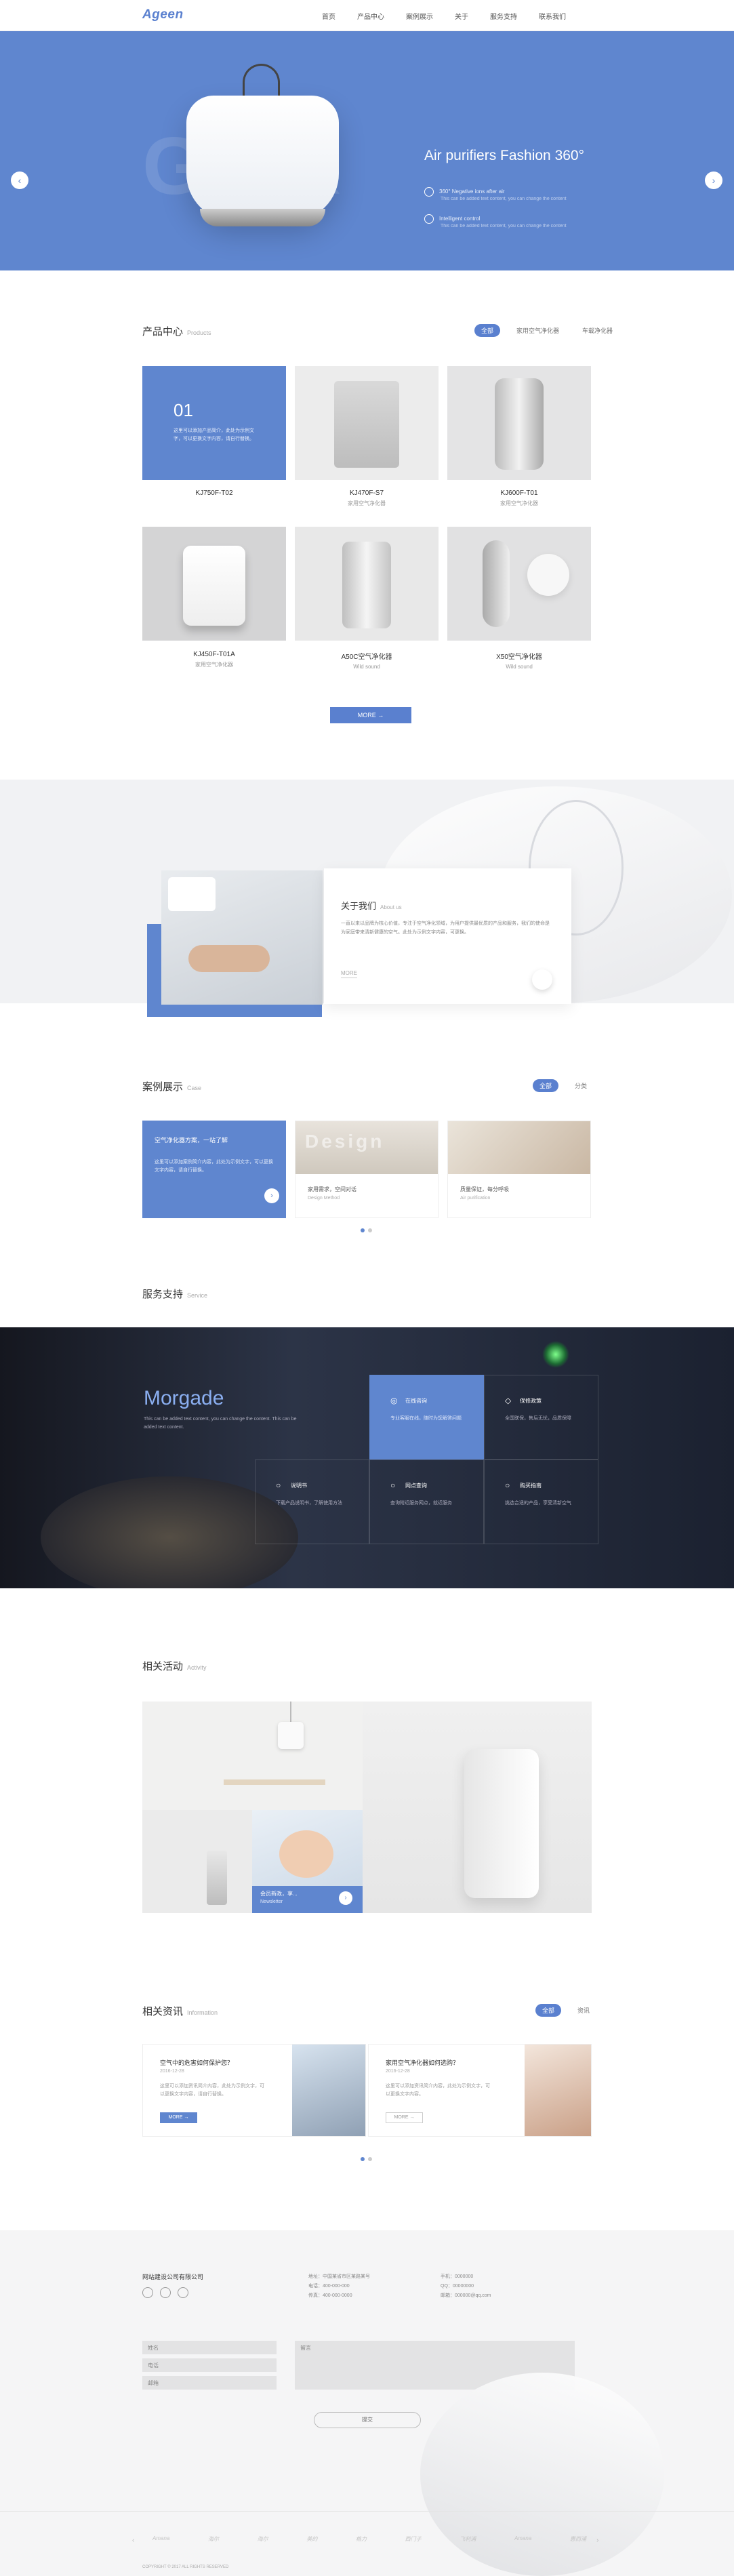 This screenshot has height=2576, width=734. Describe the element at coordinates (214, 493) in the screenshot. I see `product-caption: KJ750F-T02` at that location.